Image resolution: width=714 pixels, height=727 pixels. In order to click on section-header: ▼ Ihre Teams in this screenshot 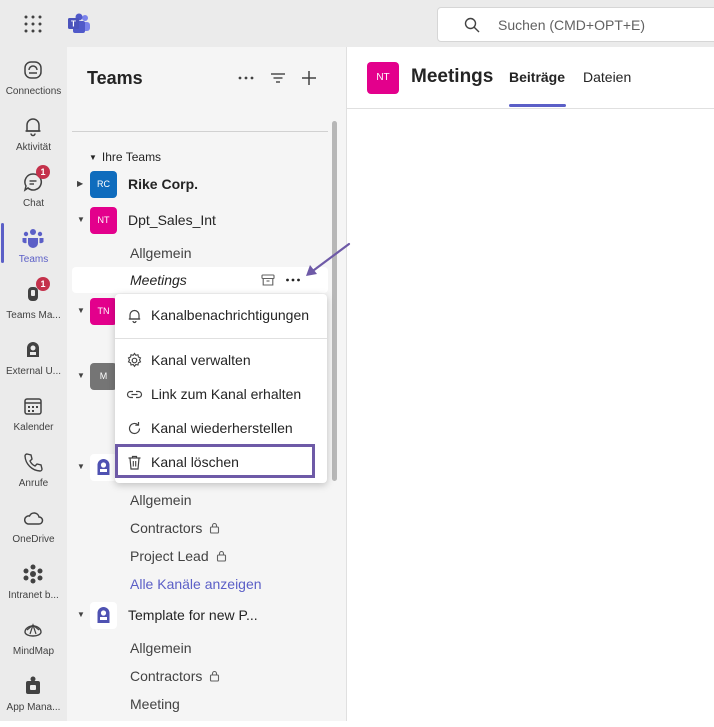, I will do `click(125, 157)`.